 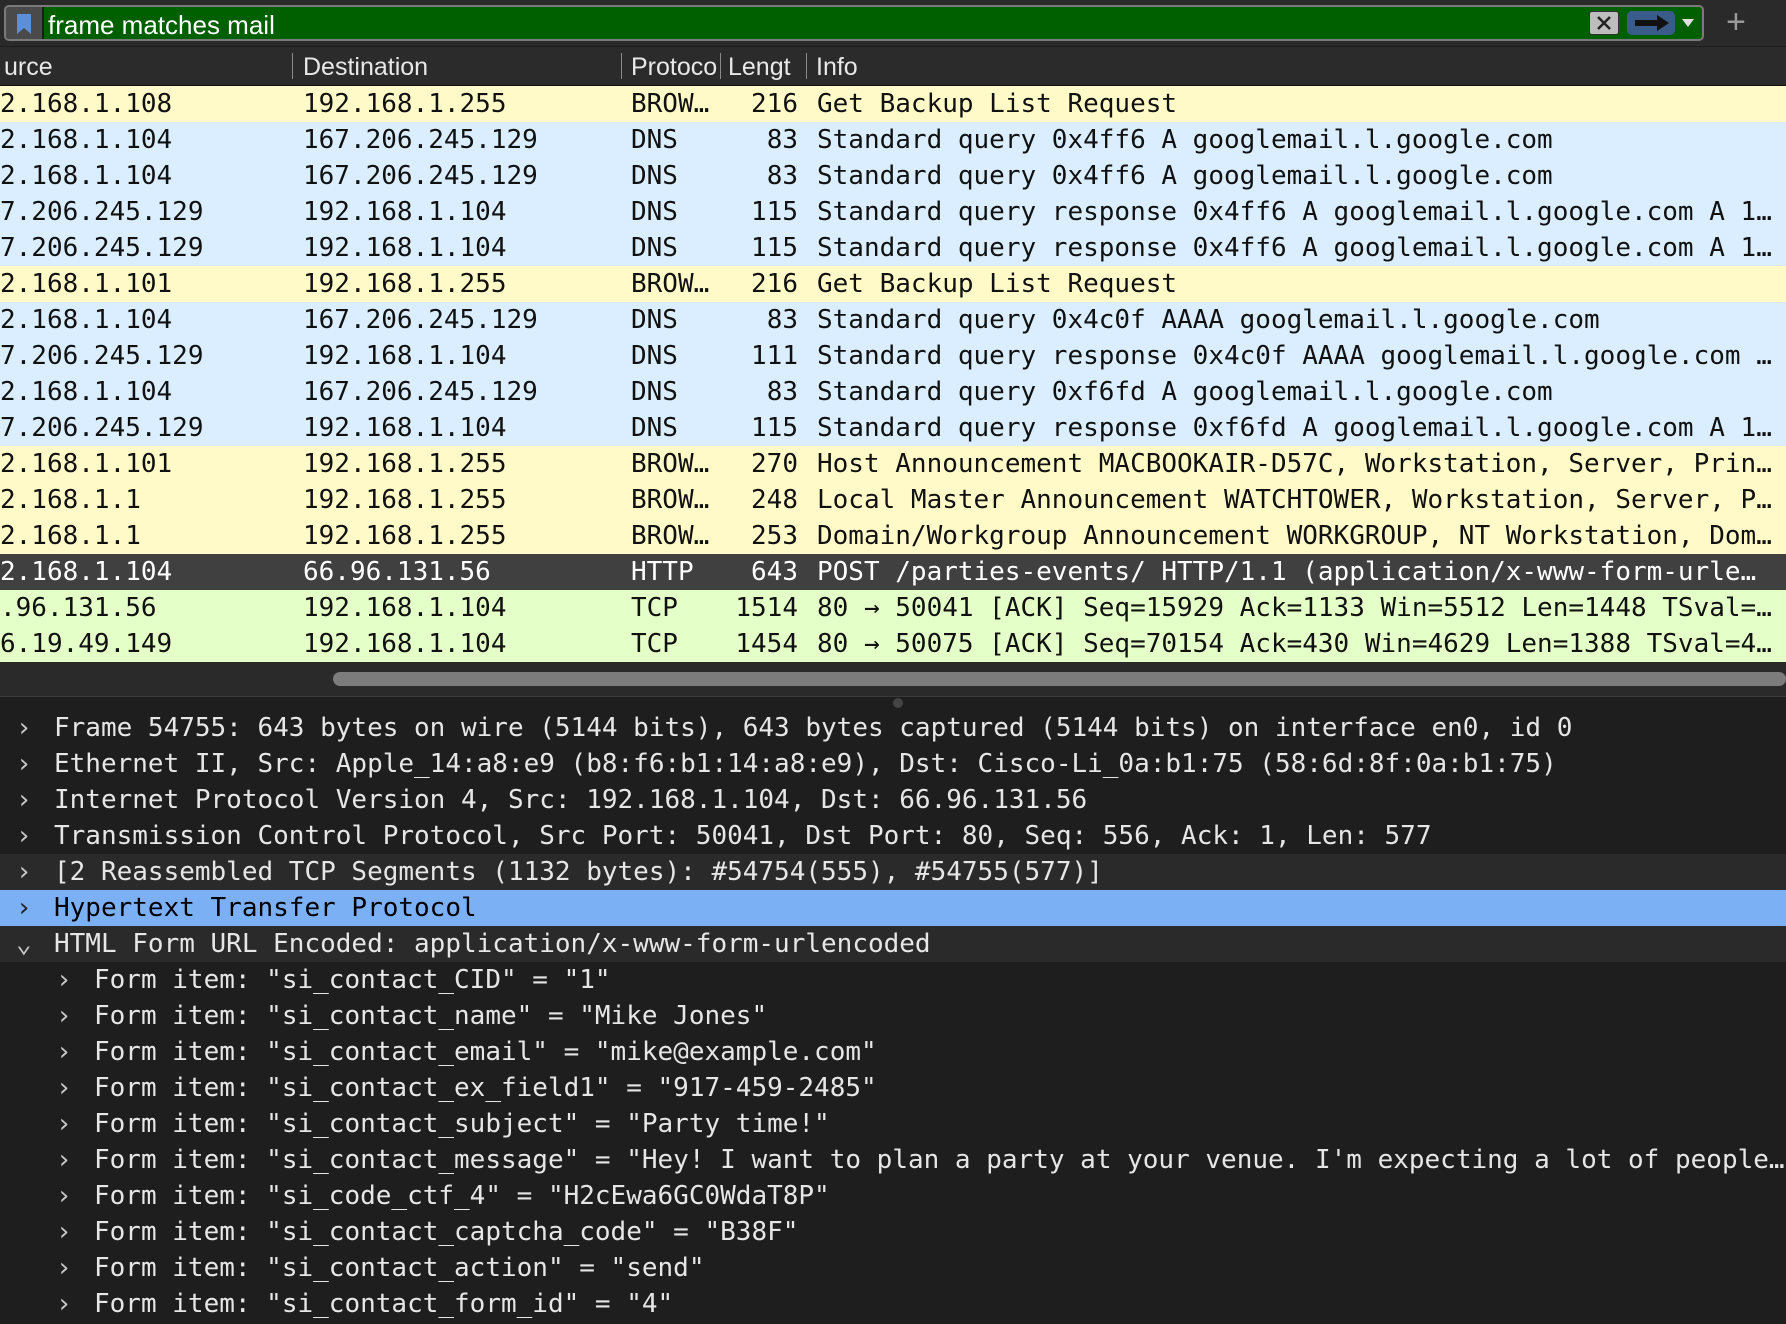 What do you see at coordinates (893, 980) in the screenshot?
I see `tree-node: › Form item: "si_contact_CID" = "1"` at bounding box center [893, 980].